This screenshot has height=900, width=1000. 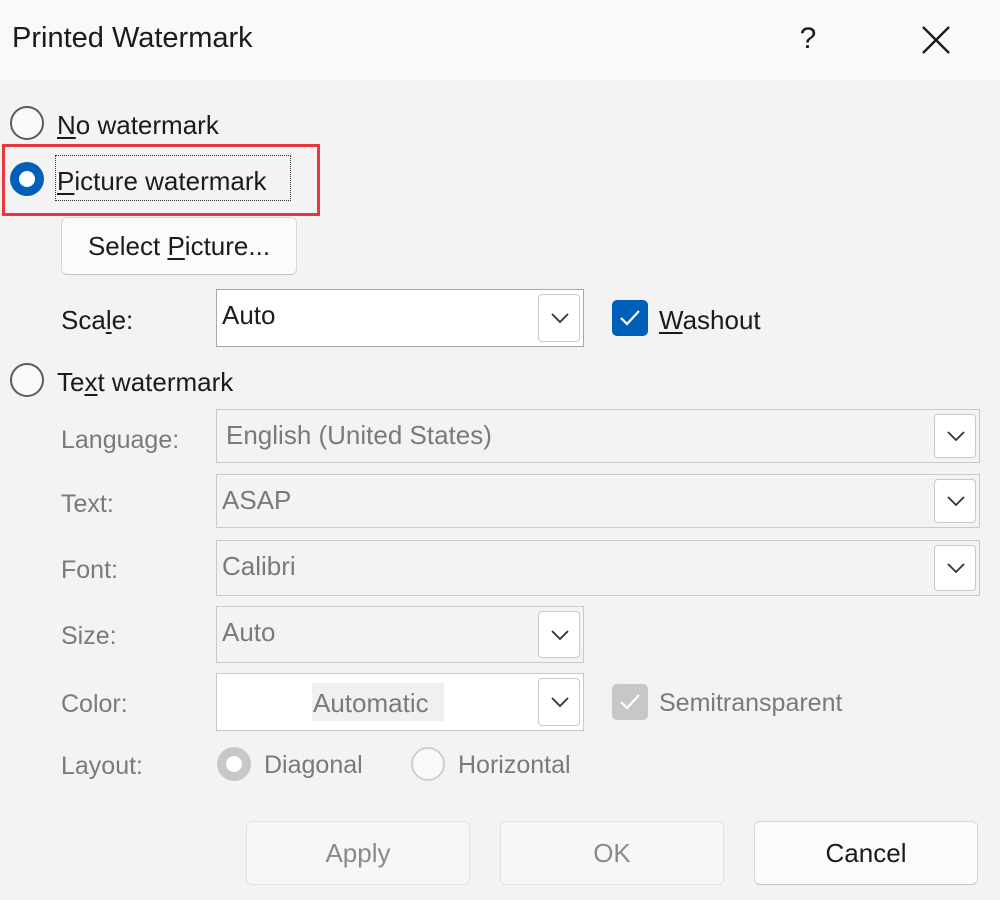 I want to click on scale-value: Auto, so click(x=249, y=315).